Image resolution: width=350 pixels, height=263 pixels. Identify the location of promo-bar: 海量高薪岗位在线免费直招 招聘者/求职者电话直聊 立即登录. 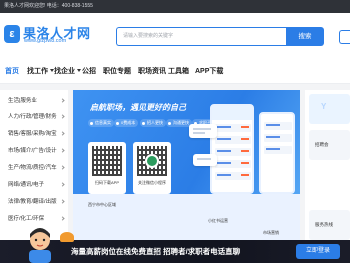
(175, 245).